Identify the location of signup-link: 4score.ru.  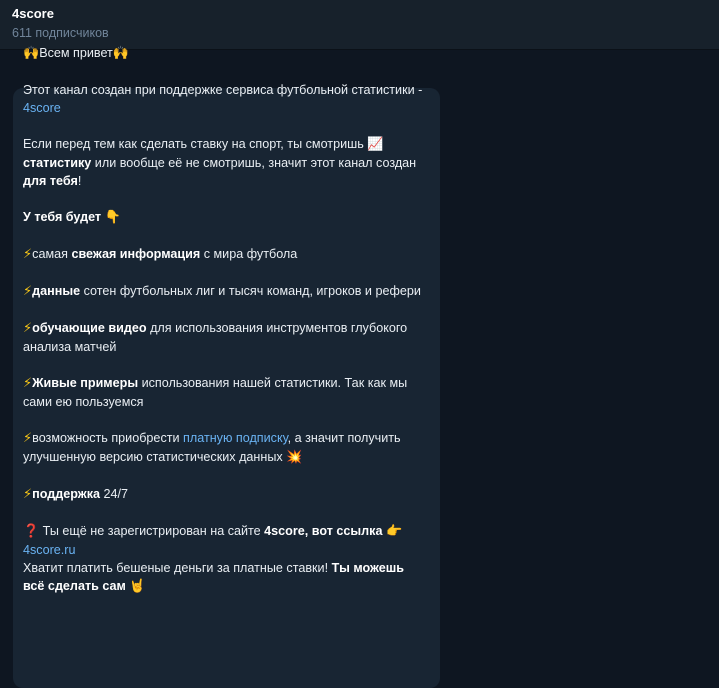
(49, 550).